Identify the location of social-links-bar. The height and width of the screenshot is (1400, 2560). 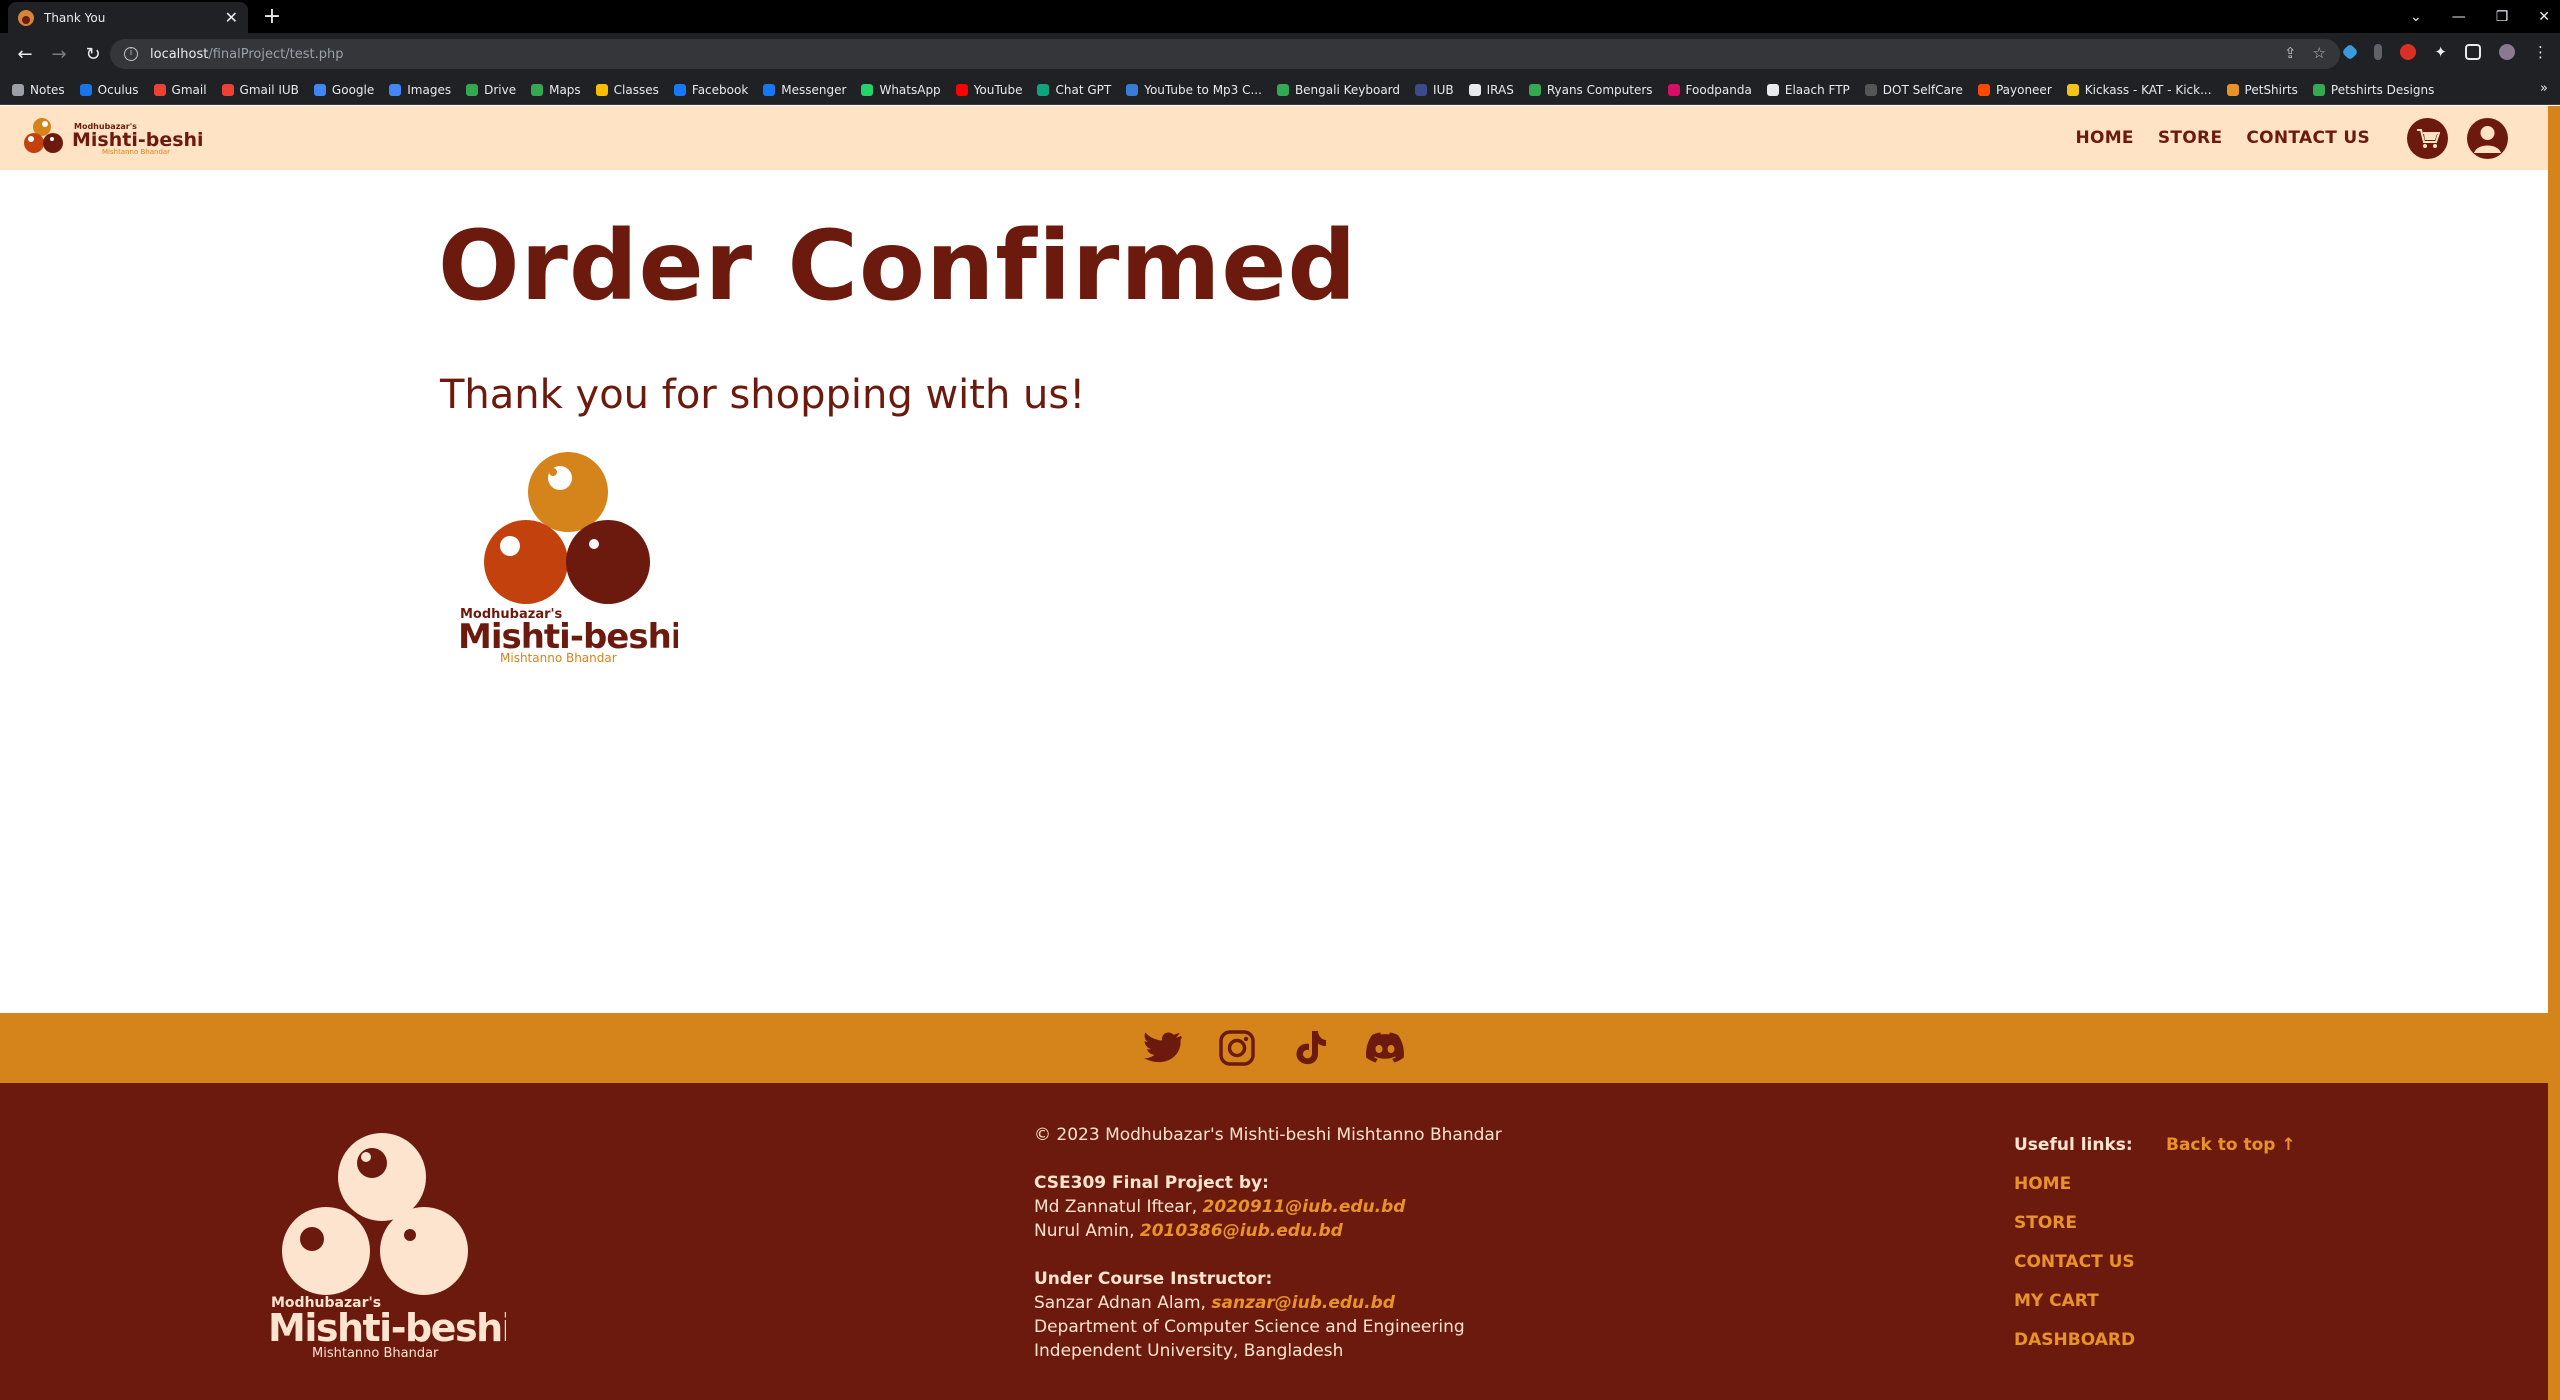
(1274, 1048).